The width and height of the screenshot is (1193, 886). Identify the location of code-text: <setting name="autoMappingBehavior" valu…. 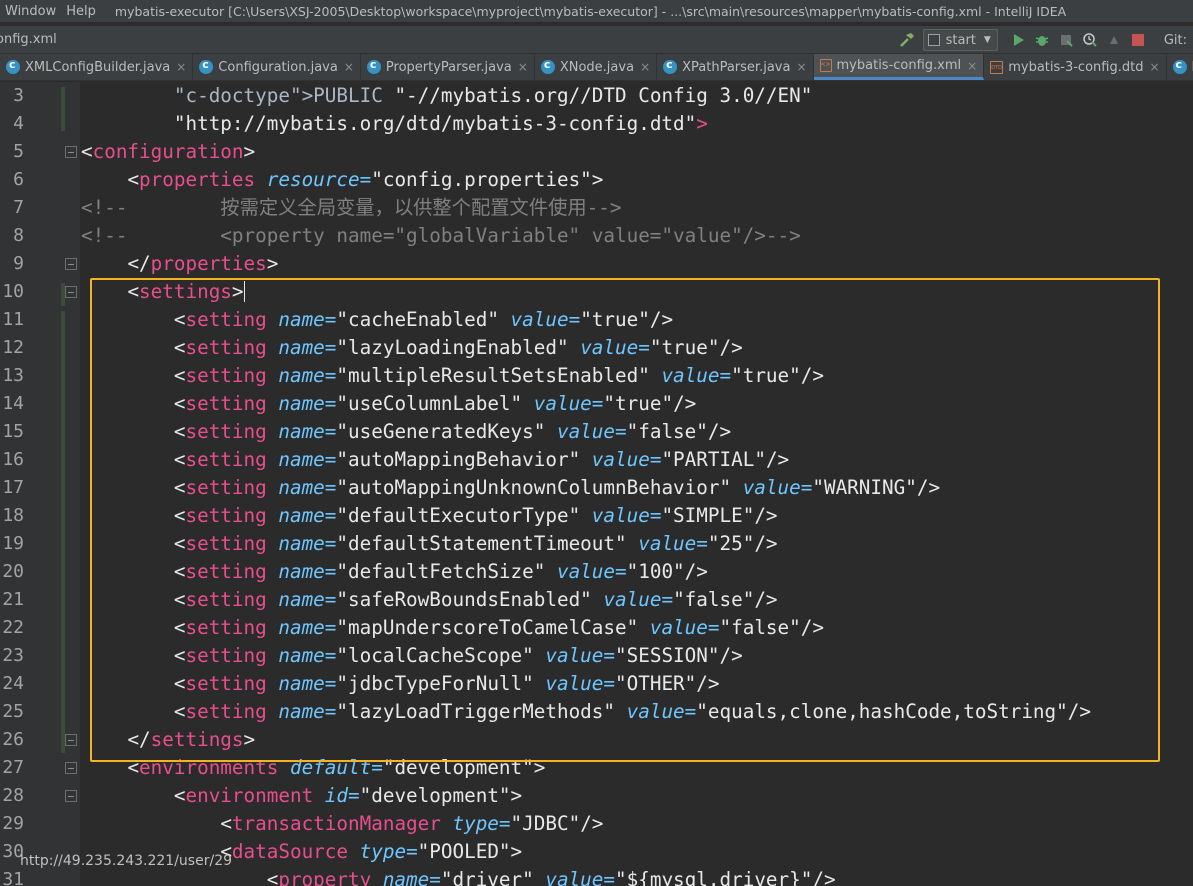
(481, 459).